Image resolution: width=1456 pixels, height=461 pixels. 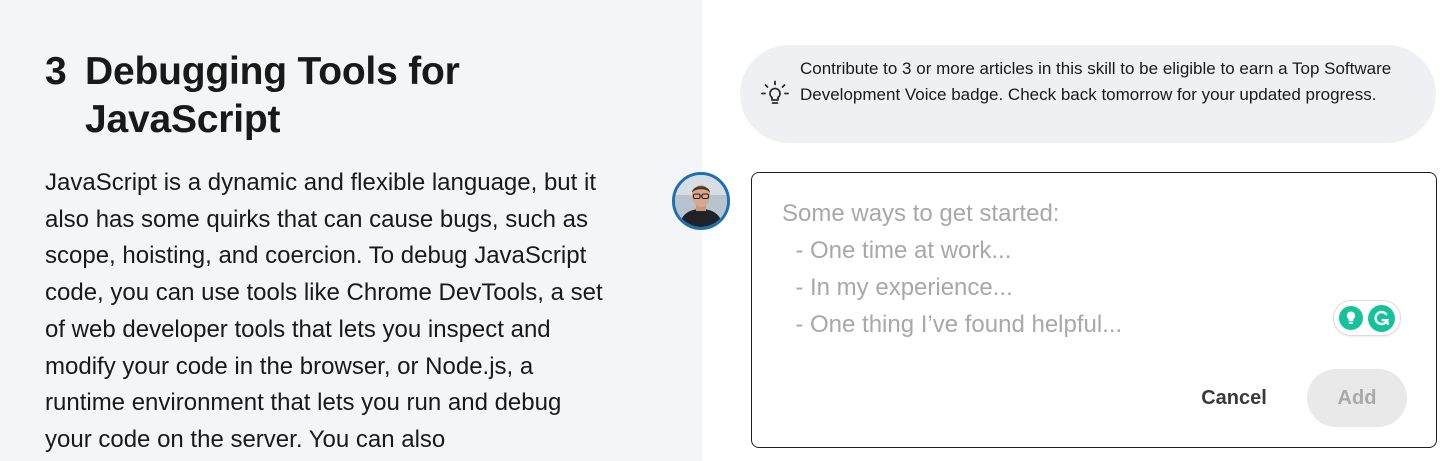 What do you see at coordinates (1234, 398) in the screenshot?
I see `cancel-button: Cancel` at bounding box center [1234, 398].